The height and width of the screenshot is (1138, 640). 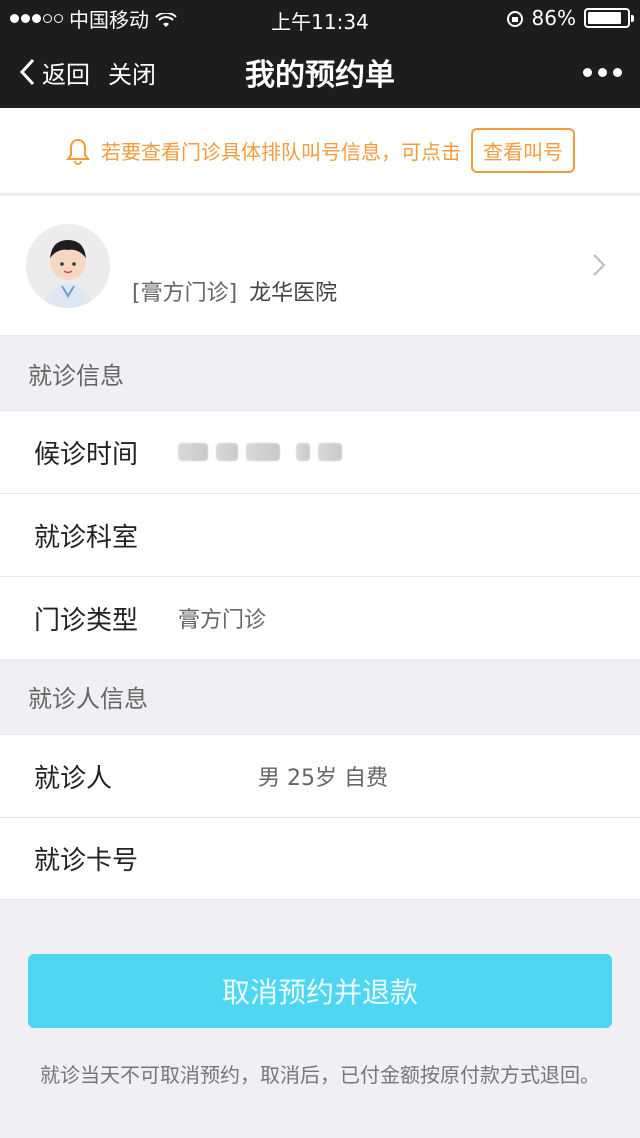 I want to click on wifi-icon, so click(x=166, y=18).